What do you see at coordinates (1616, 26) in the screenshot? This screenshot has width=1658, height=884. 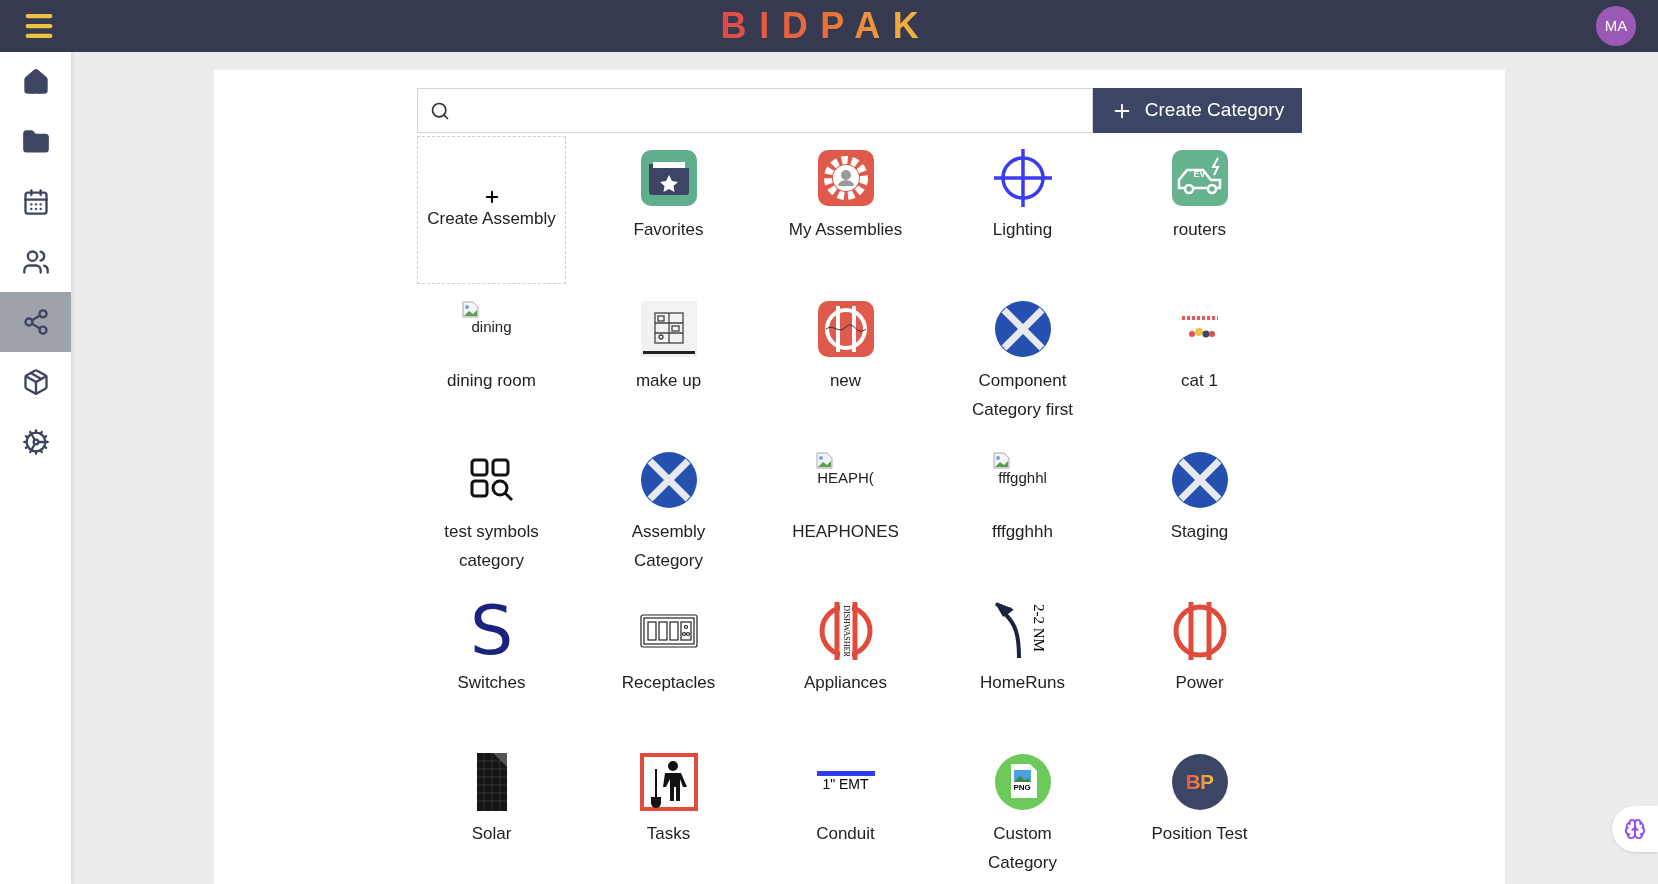 I see `avatar: MA` at bounding box center [1616, 26].